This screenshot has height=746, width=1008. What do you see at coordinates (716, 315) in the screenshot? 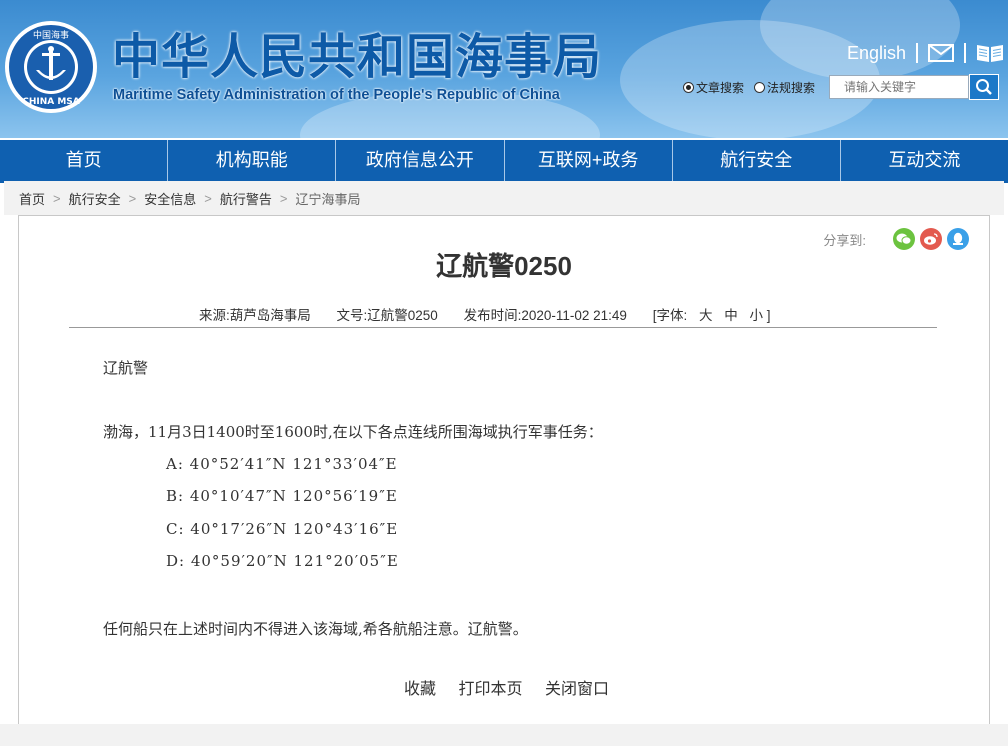
I see `font-size-switcher: [字体: 大 中 小 ]` at bounding box center [716, 315].